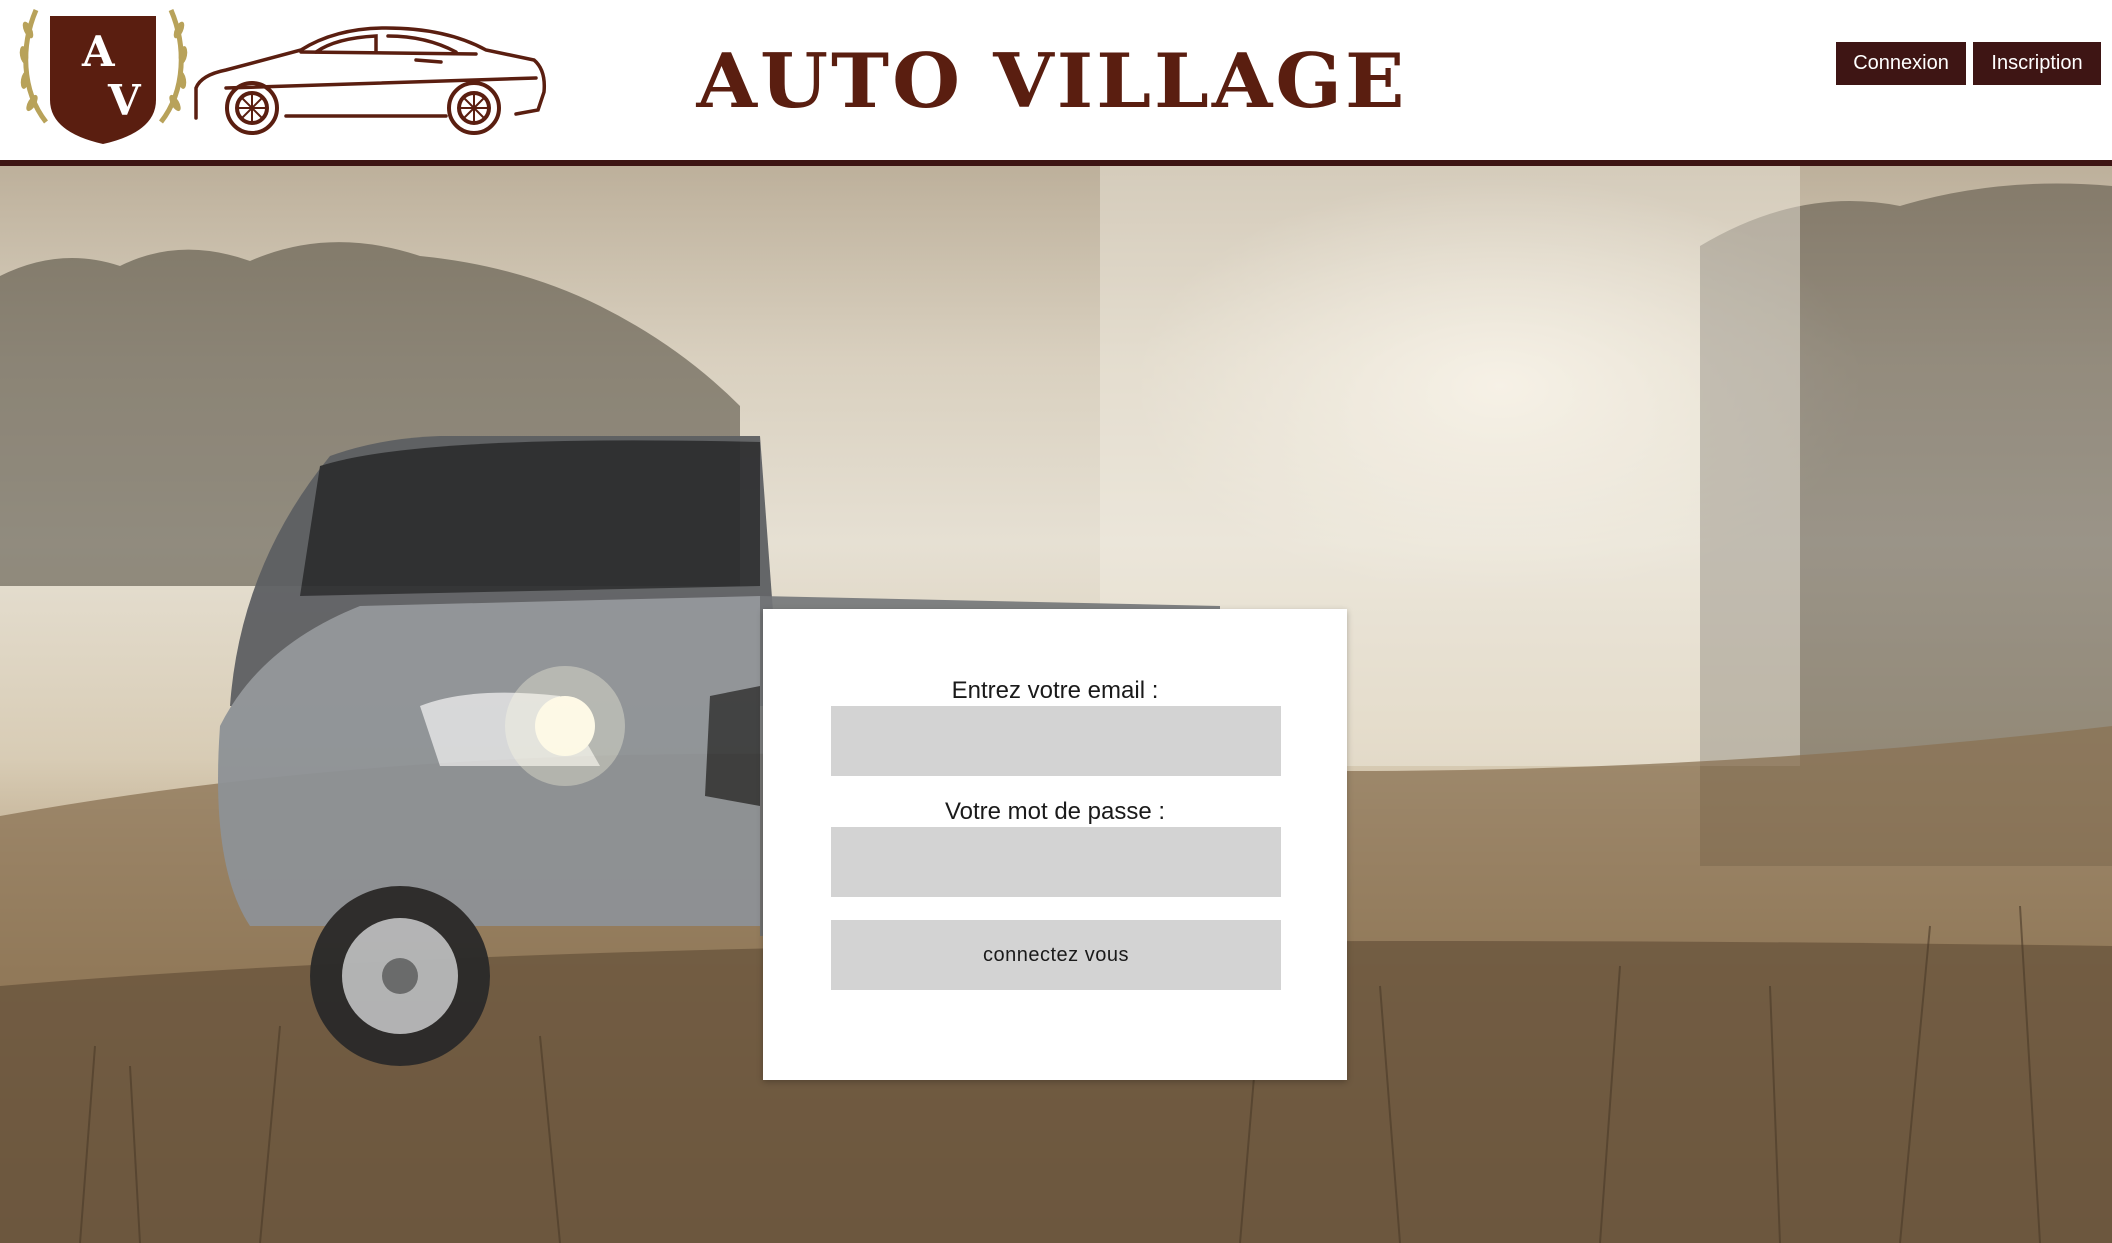 The width and height of the screenshot is (2112, 1243). What do you see at coordinates (1056, 955) in the screenshot?
I see `login-submit-button: connectez vous` at bounding box center [1056, 955].